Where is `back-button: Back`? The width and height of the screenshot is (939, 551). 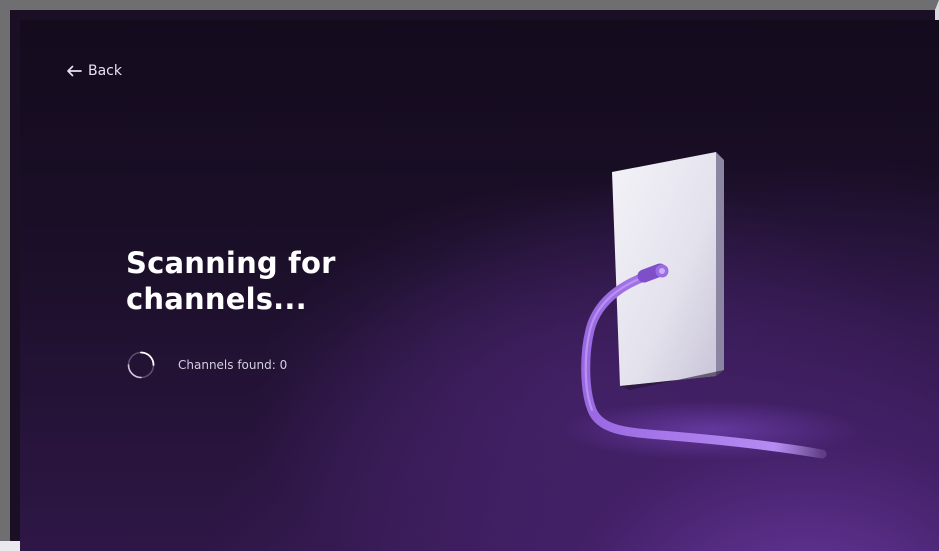
back-button: Back is located at coordinates (94, 71).